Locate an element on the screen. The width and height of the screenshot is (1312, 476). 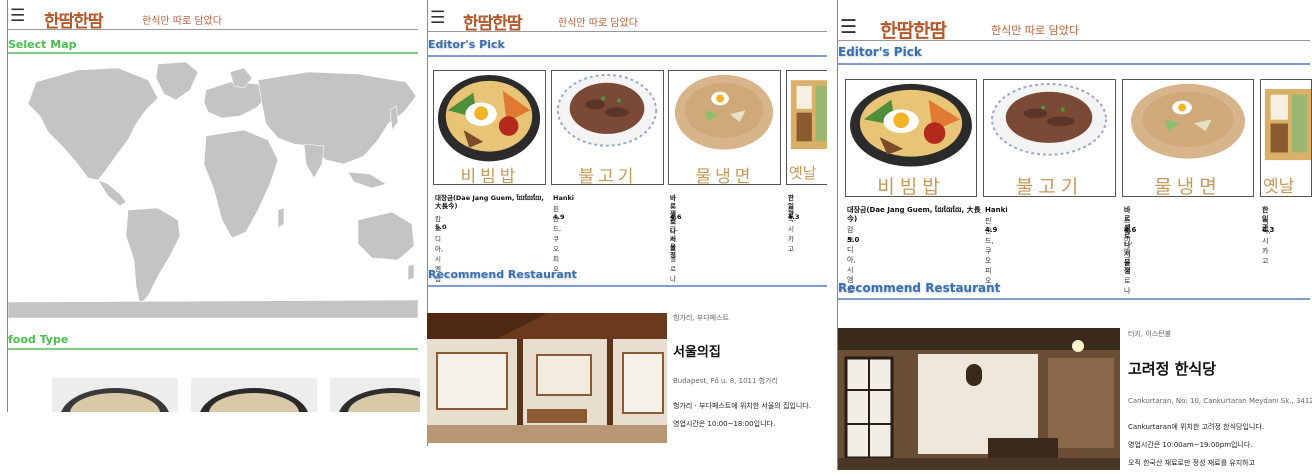
restaurant-hours: 영업시간은 10:00~18:00입니다. is located at coordinates (724, 424).